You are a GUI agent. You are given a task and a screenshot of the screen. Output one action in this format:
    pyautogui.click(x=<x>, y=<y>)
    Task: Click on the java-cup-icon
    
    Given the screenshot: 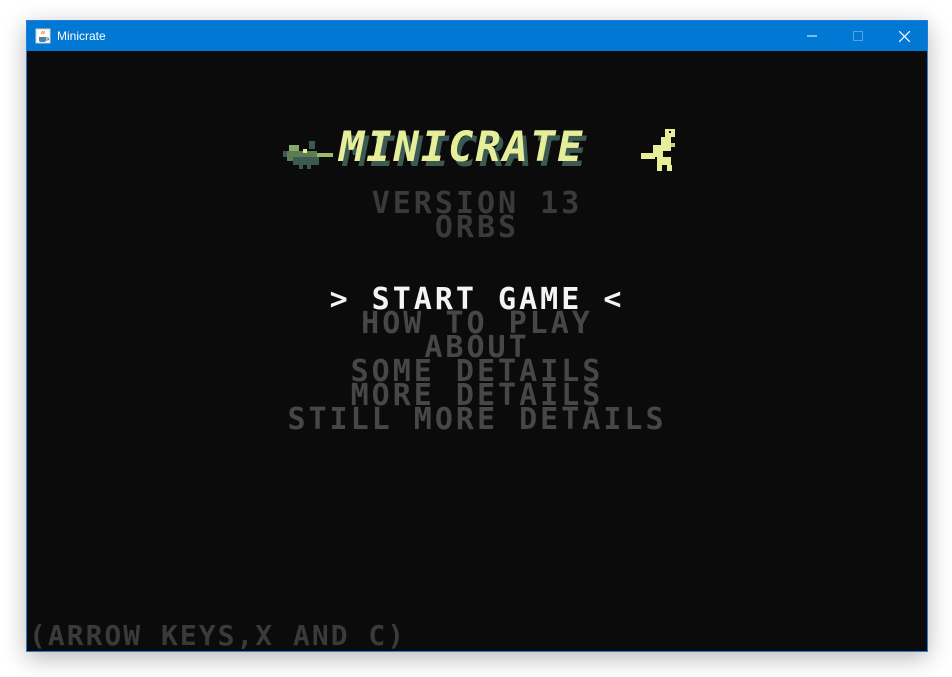 What is the action you would take?
    pyautogui.click(x=43, y=36)
    